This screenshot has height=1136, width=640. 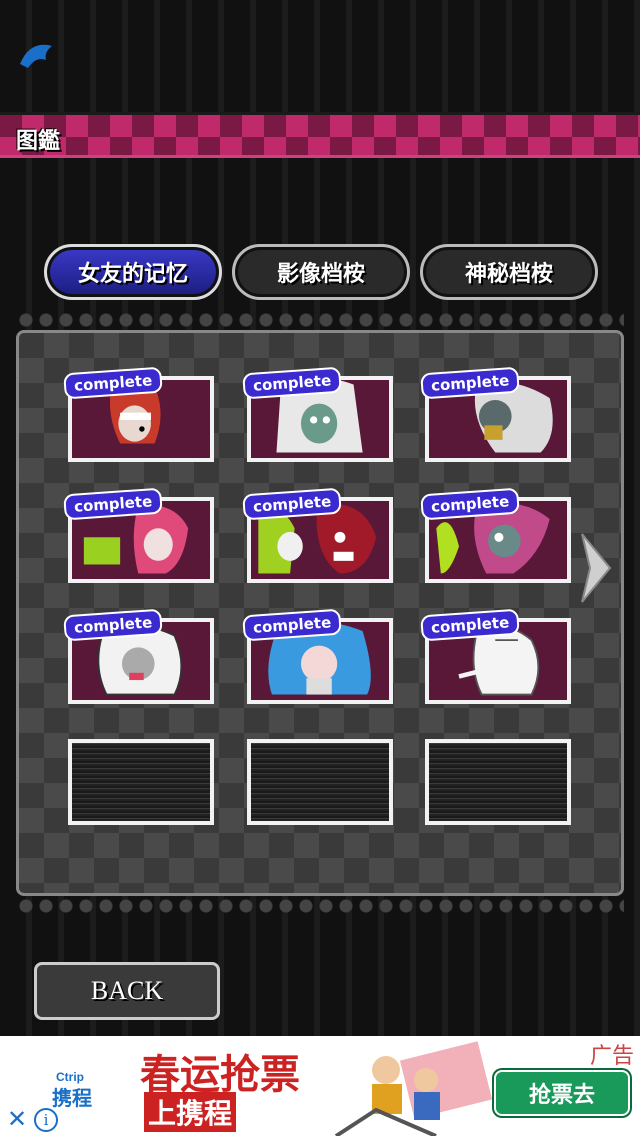 What do you see at coordinates (138, 414) in the screenshot?
I see `gallery-card-1: complete` at bounding box center [138, 414].